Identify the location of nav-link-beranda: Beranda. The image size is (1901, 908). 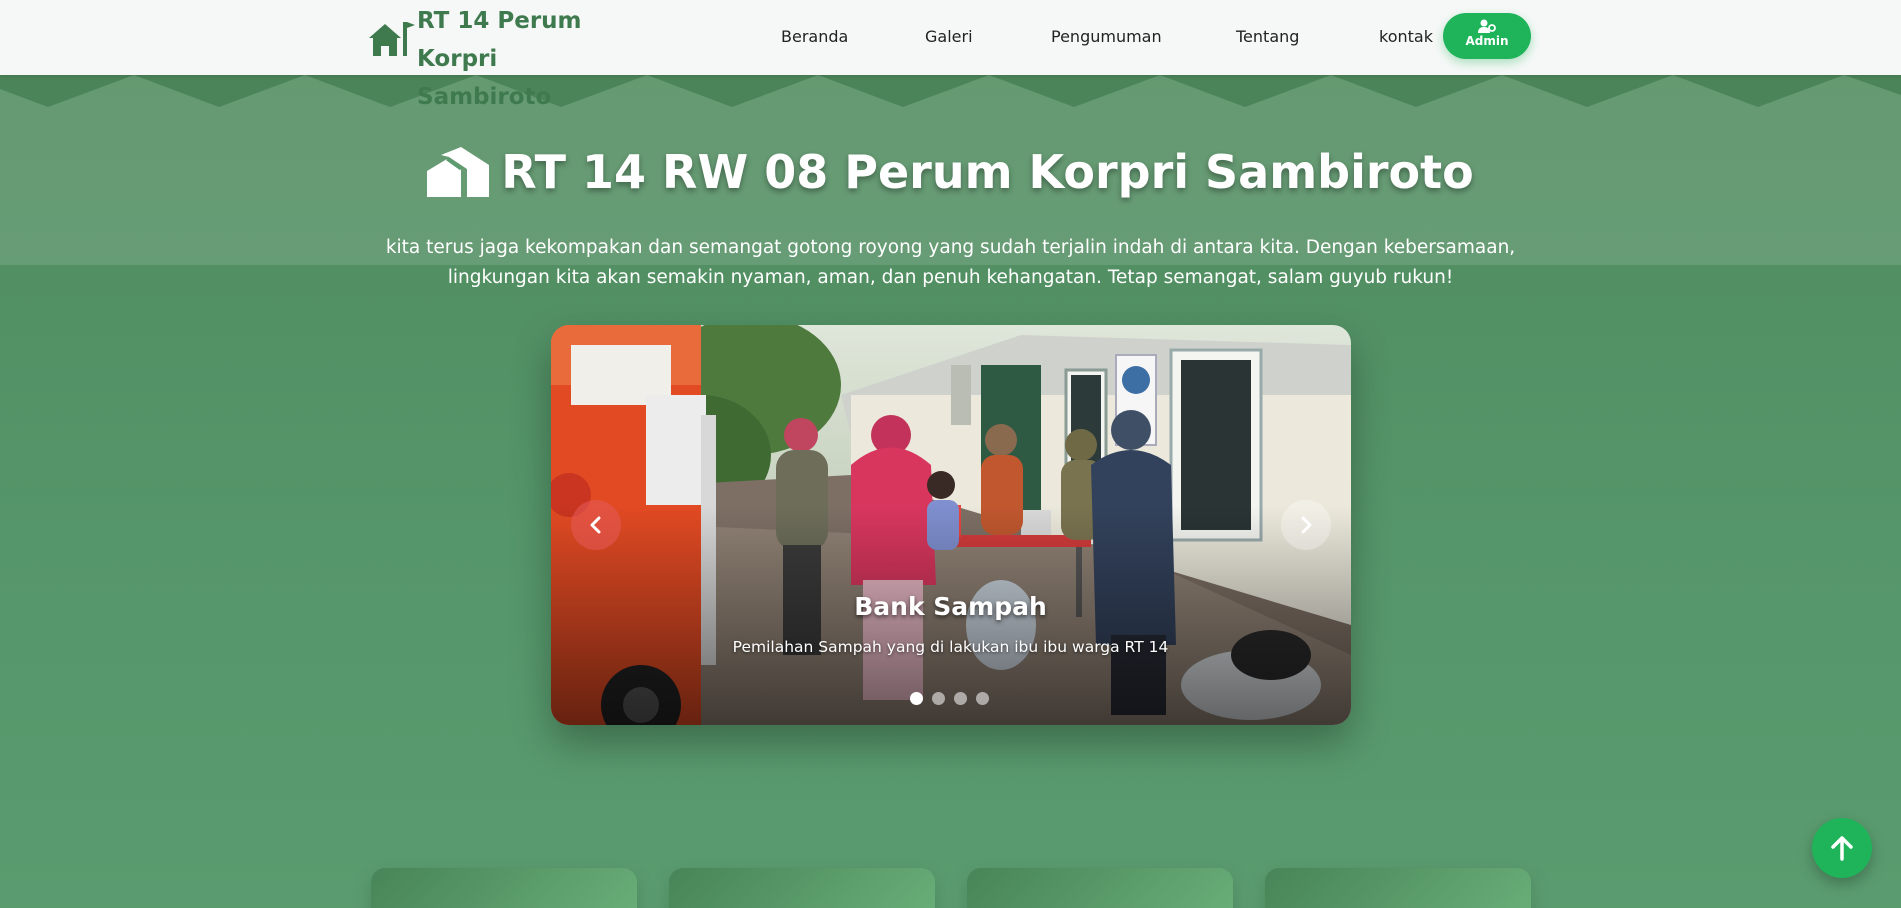
(814, 37).